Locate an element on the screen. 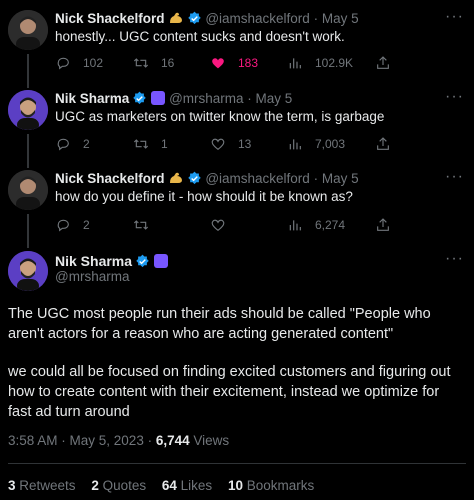 Image resolution: width=474 pixels, height=500 pixels. view-count: 6,274 is located at coordinates (330, 225).